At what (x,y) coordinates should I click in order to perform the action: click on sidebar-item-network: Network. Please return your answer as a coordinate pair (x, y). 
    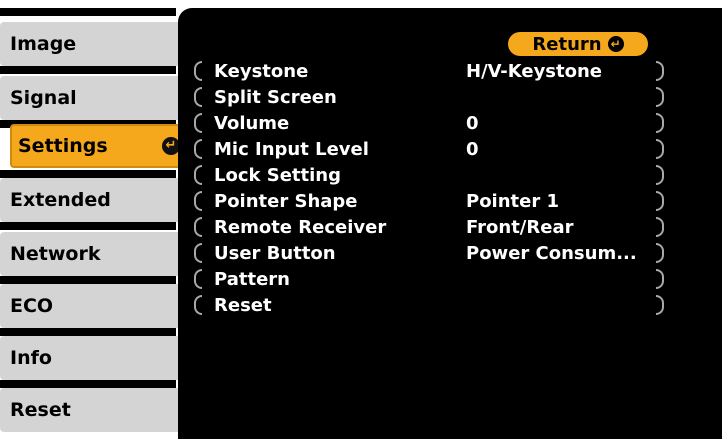
    Looking at the image, I should click on (94, 254).